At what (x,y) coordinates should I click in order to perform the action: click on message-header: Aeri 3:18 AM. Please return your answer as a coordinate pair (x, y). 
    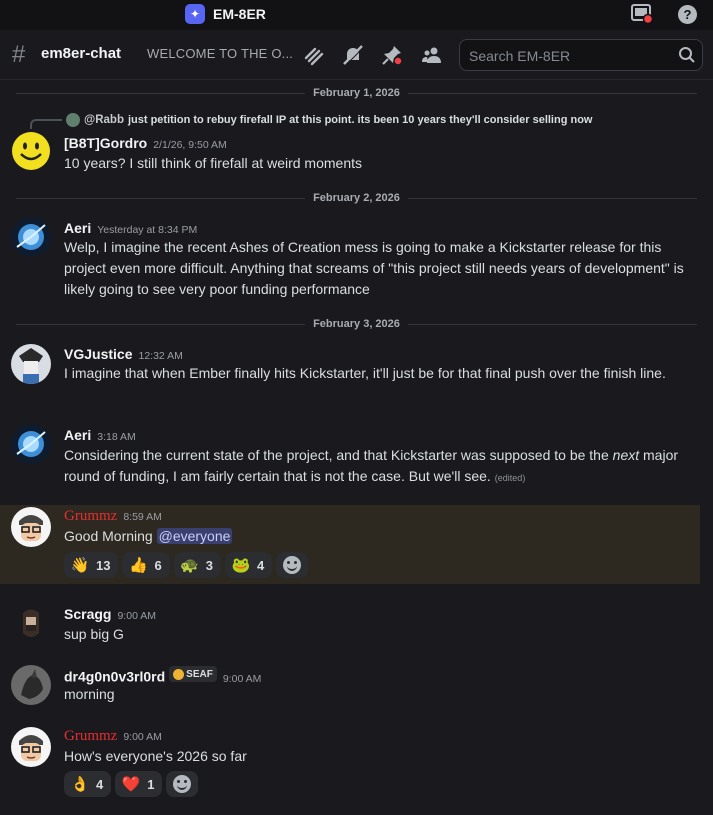
    Looking at the image, I should click on (100, 435).